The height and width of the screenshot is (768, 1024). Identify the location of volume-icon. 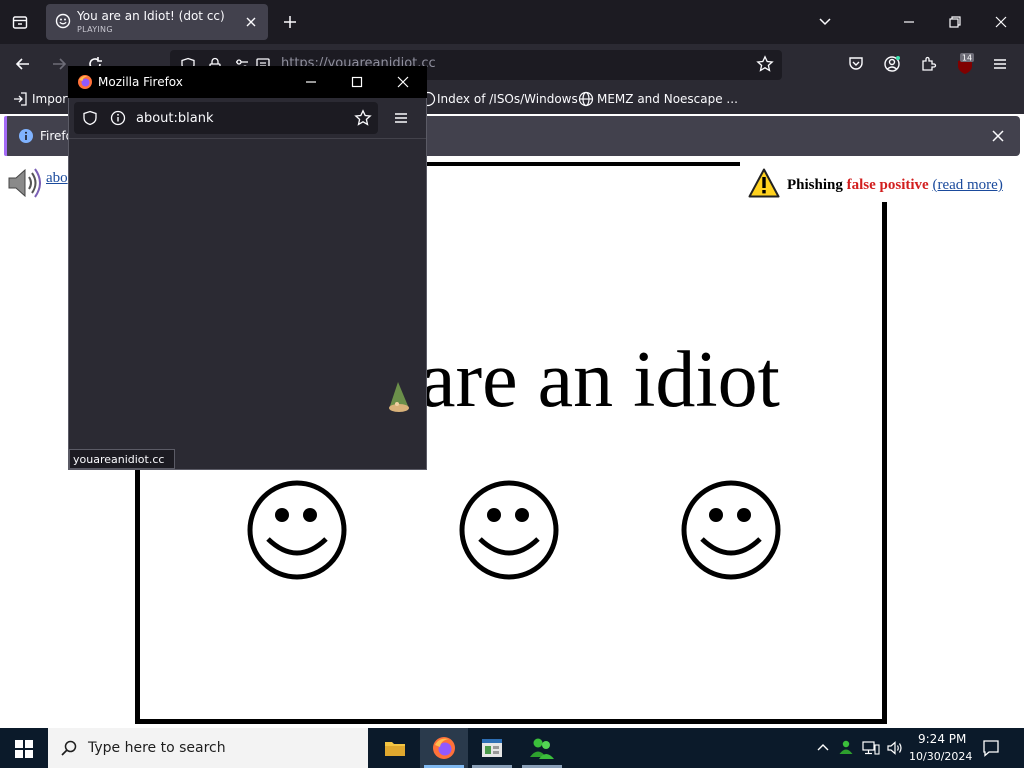
(895, 748).